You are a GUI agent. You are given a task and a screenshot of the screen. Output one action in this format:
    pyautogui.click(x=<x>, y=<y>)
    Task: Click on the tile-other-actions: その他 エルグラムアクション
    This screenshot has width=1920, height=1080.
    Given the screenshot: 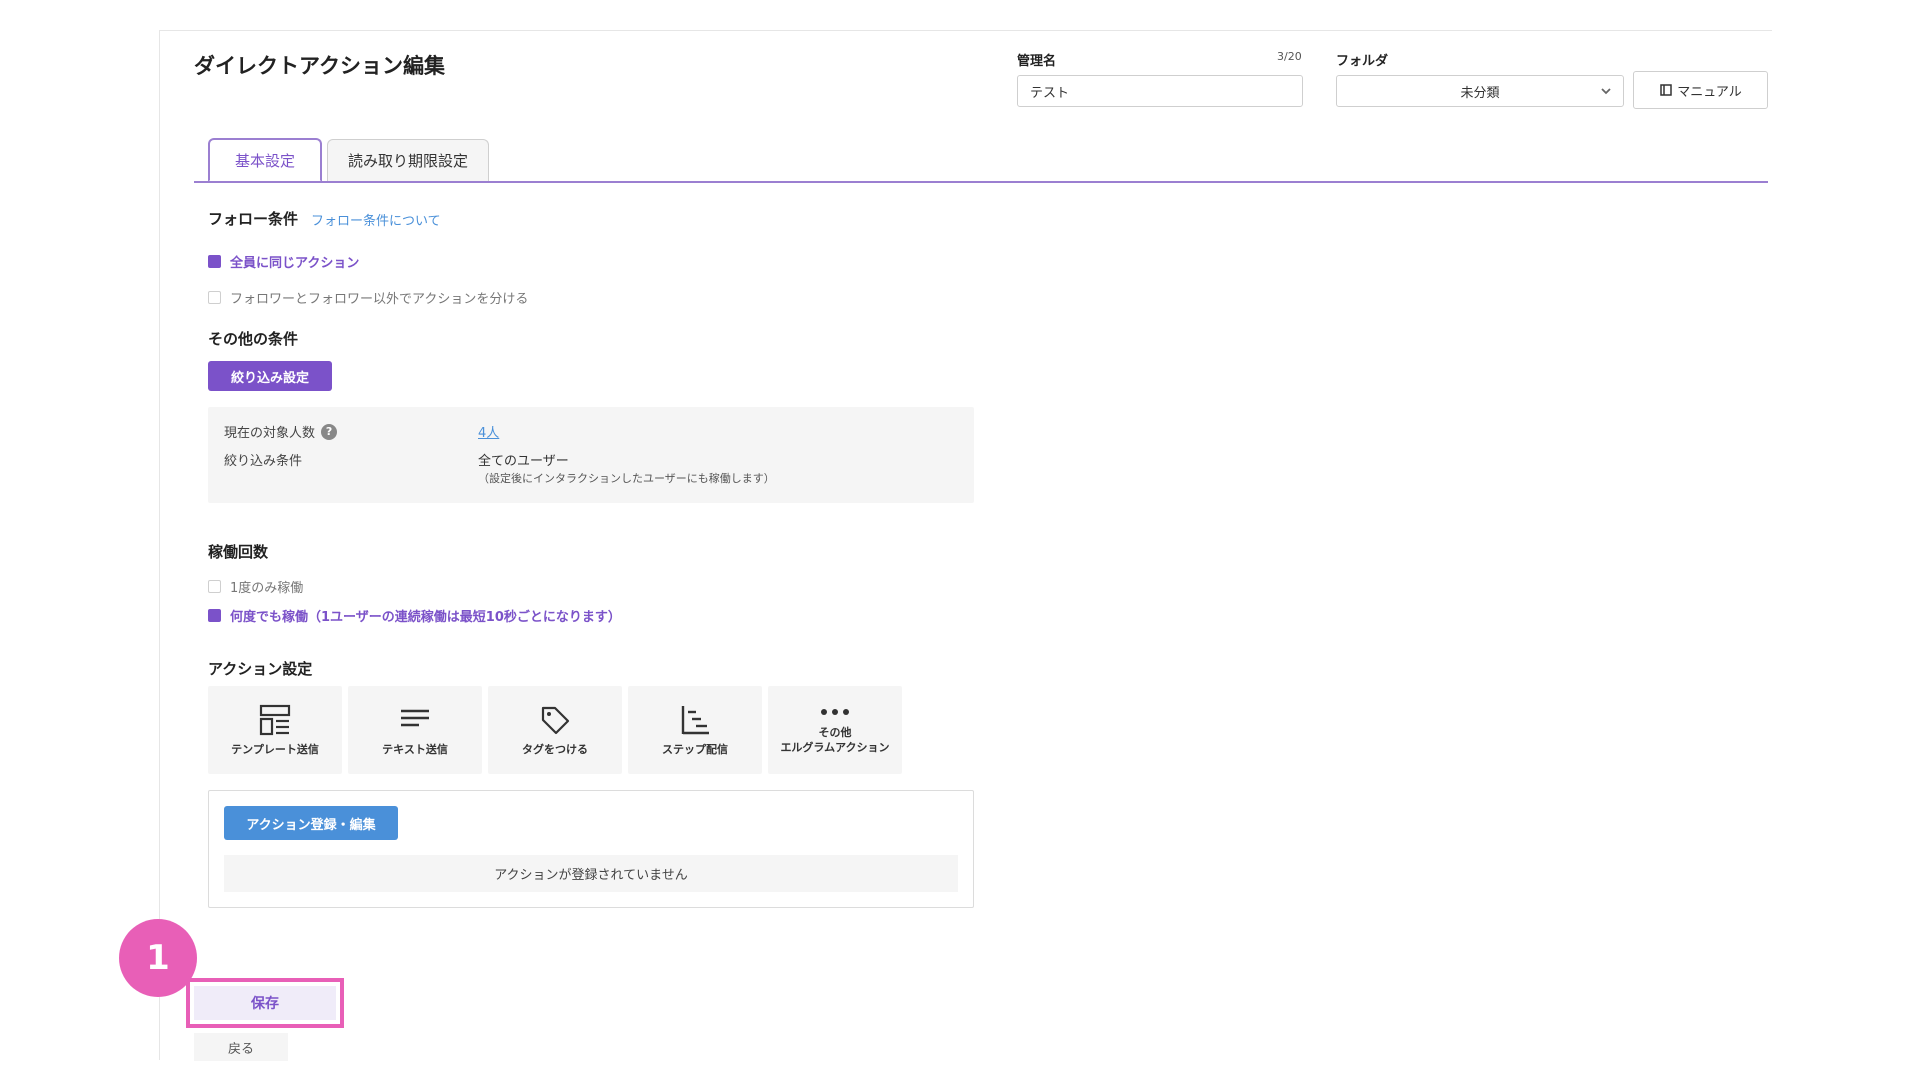 What is the action you would take?
    pyautogui.click(x=835, y=730)
    